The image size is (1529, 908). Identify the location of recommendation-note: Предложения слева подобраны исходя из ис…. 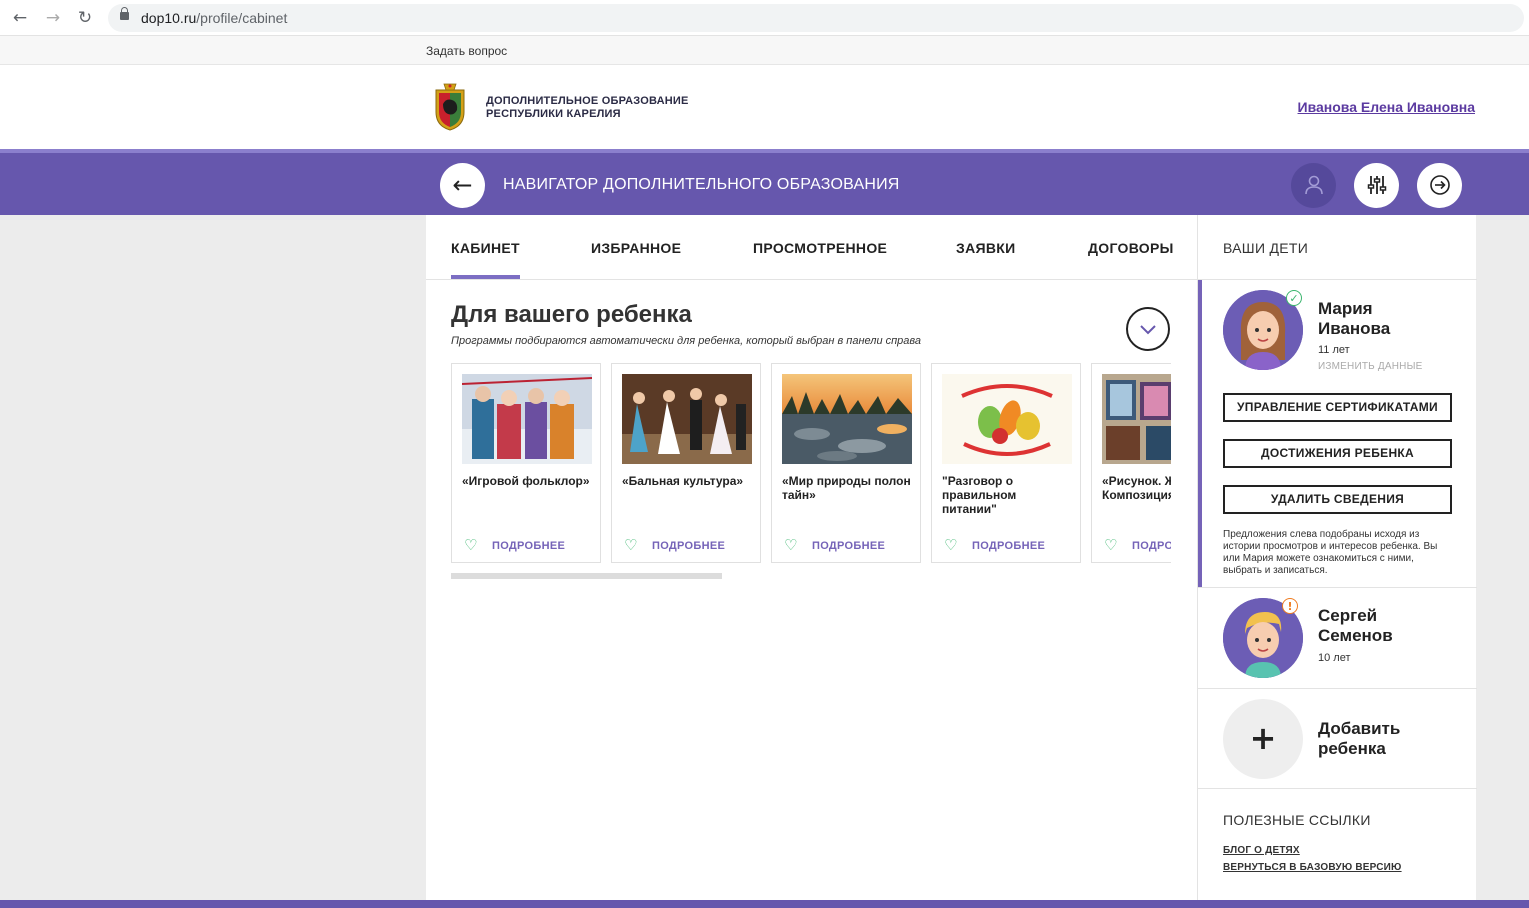
(1330, 552).